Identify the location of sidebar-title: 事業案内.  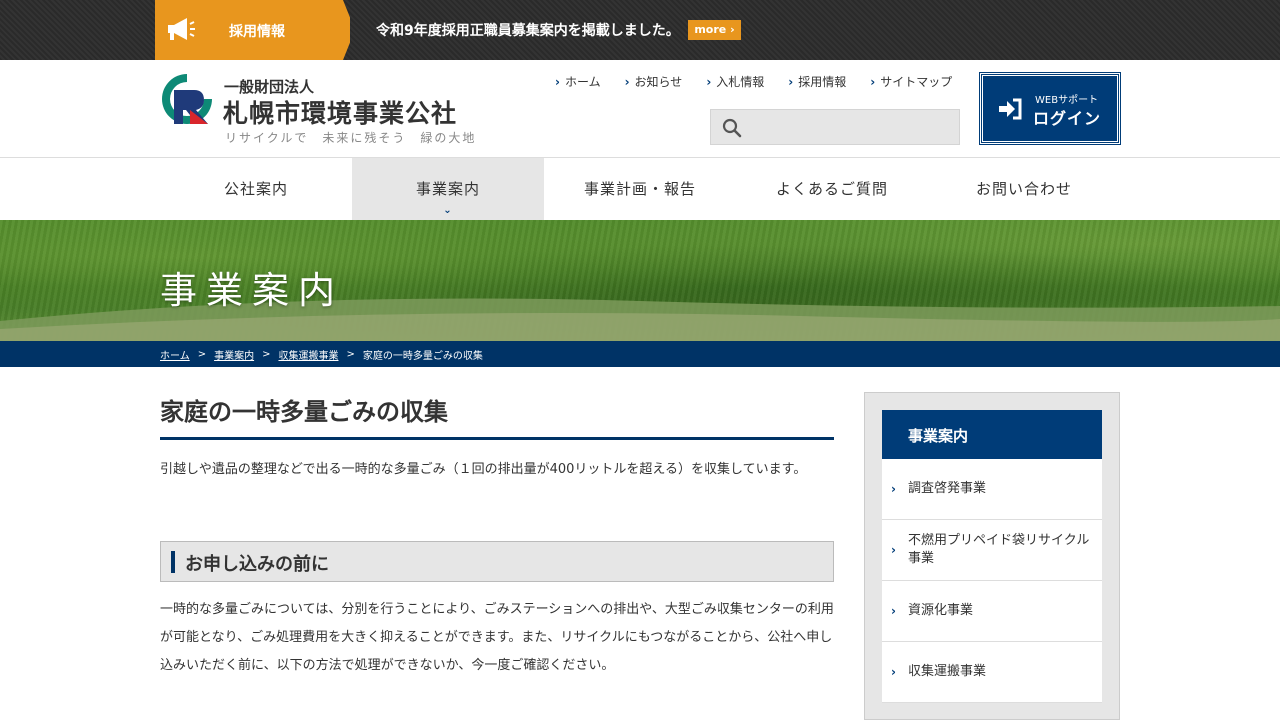
(938, 436).